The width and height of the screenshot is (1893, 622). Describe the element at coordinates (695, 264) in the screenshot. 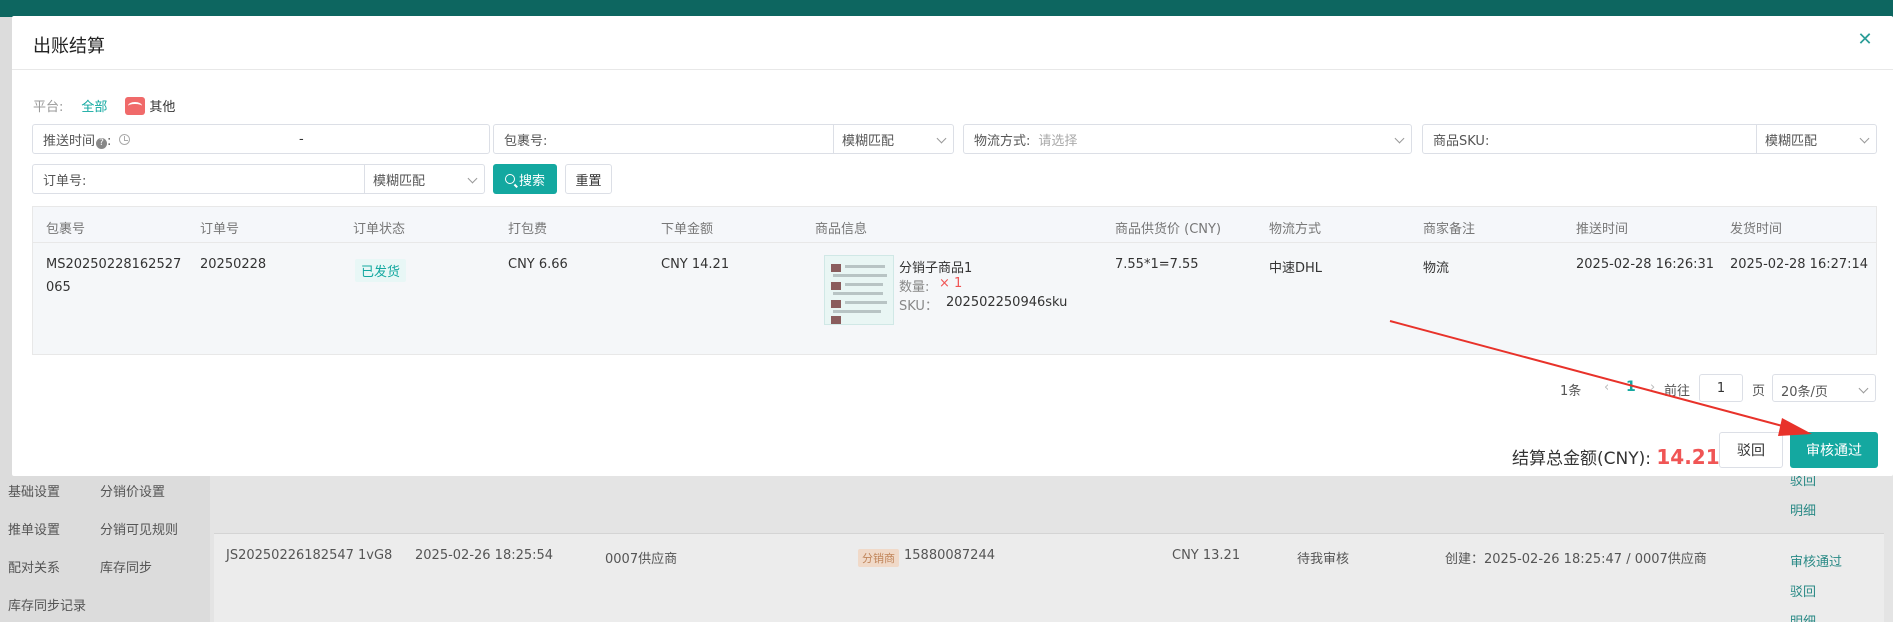

I see `cell-order-amount: CNY 14.21` at that location.